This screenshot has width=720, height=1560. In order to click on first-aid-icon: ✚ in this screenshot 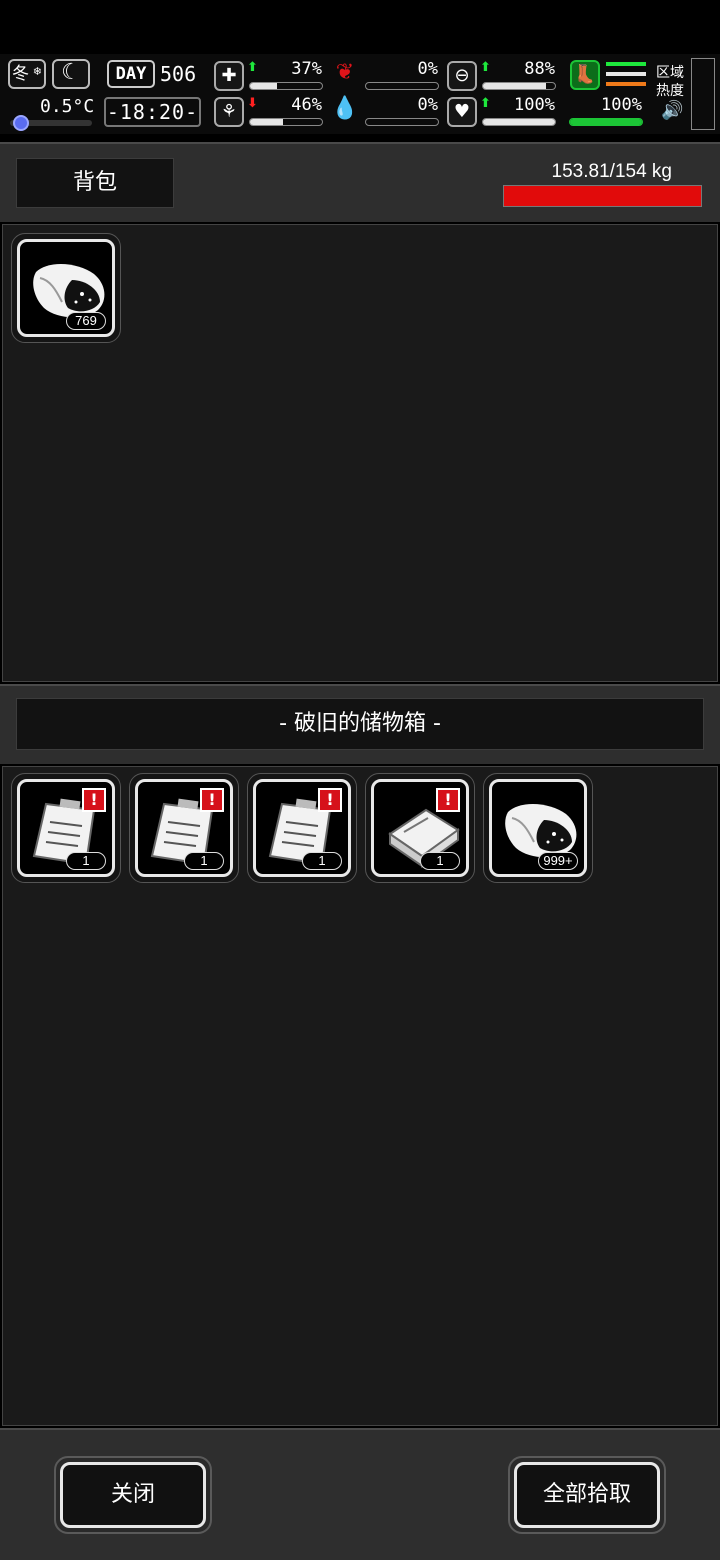, I will do `click(229, 76)`.